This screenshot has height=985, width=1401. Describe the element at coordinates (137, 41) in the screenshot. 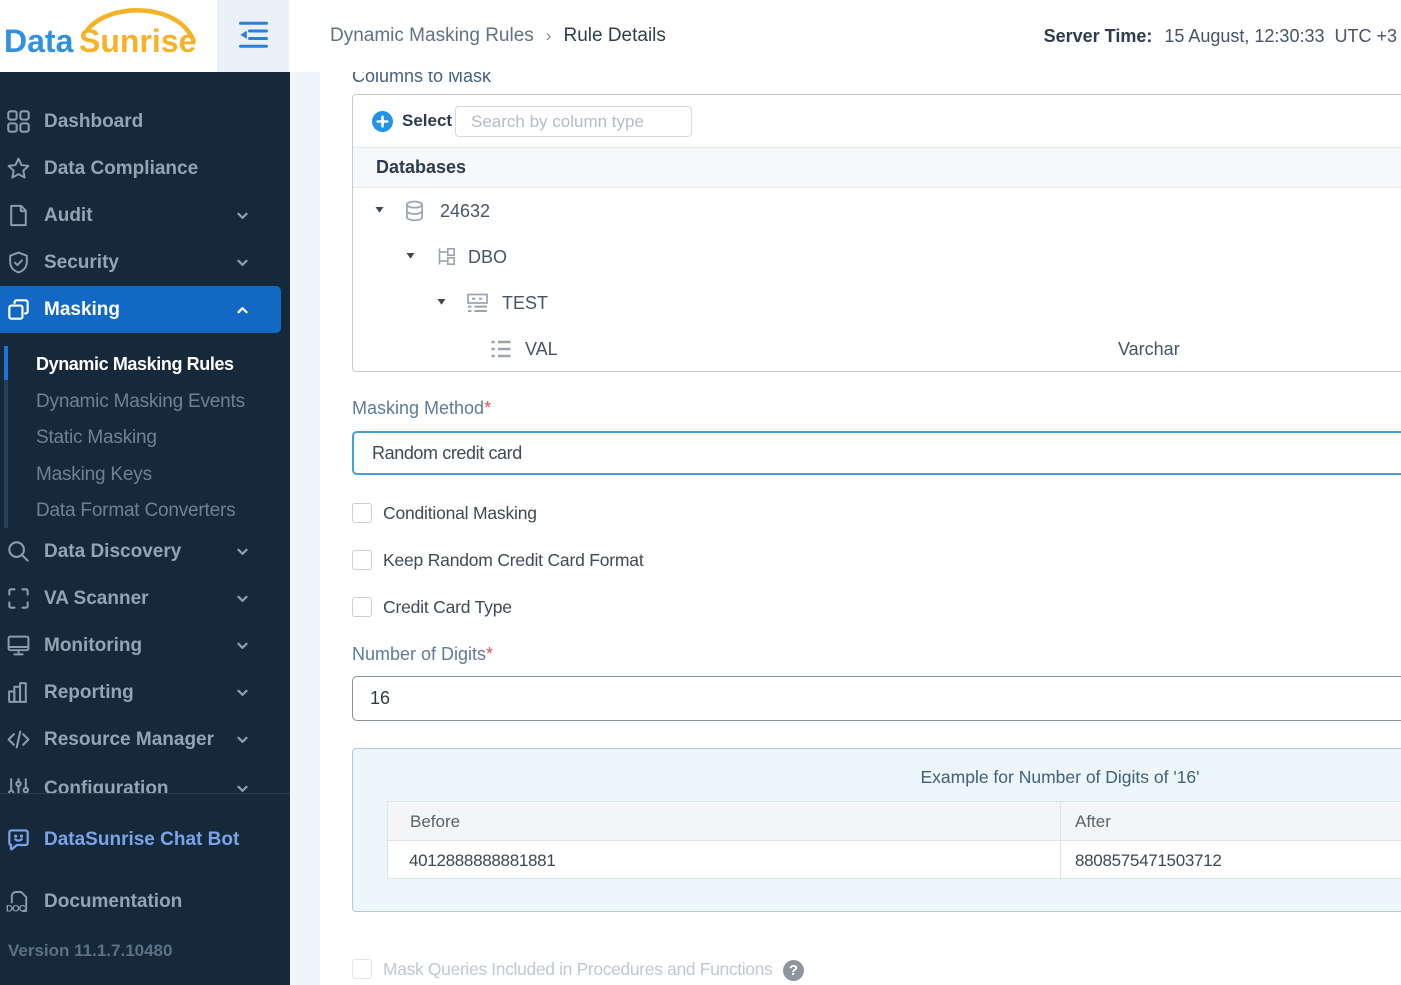

I see `svg-text: Sunrise` at that location.